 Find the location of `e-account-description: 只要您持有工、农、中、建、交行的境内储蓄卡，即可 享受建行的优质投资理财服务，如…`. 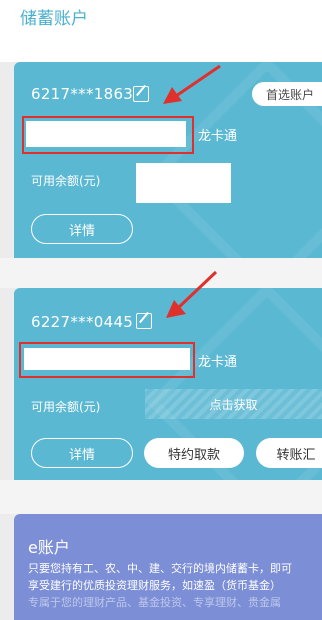

e-account-description: 只要您持有工、农、中、建、交行的境内储蓄卡，即可 享受建行的优质投资理财服务，如… is located at coordinates (175, 585).